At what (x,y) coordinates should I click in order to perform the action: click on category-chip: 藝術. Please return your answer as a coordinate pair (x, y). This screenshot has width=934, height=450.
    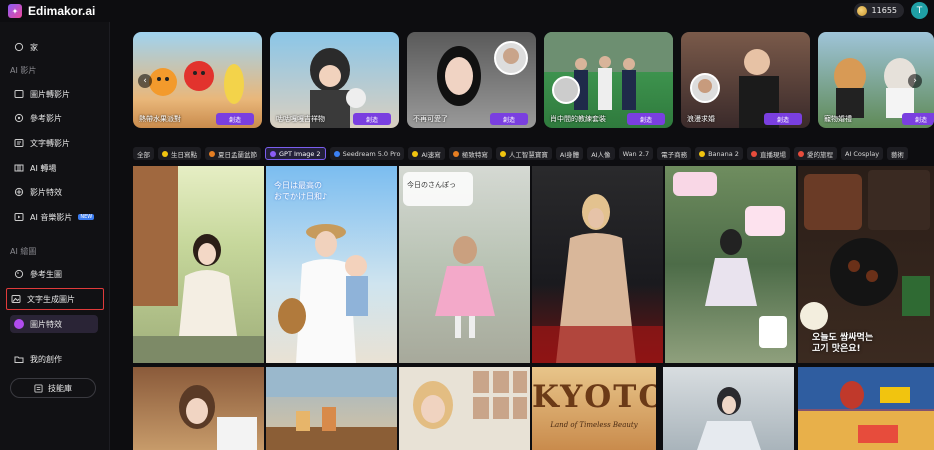
    Looking at the image, I should click on (898, 153).